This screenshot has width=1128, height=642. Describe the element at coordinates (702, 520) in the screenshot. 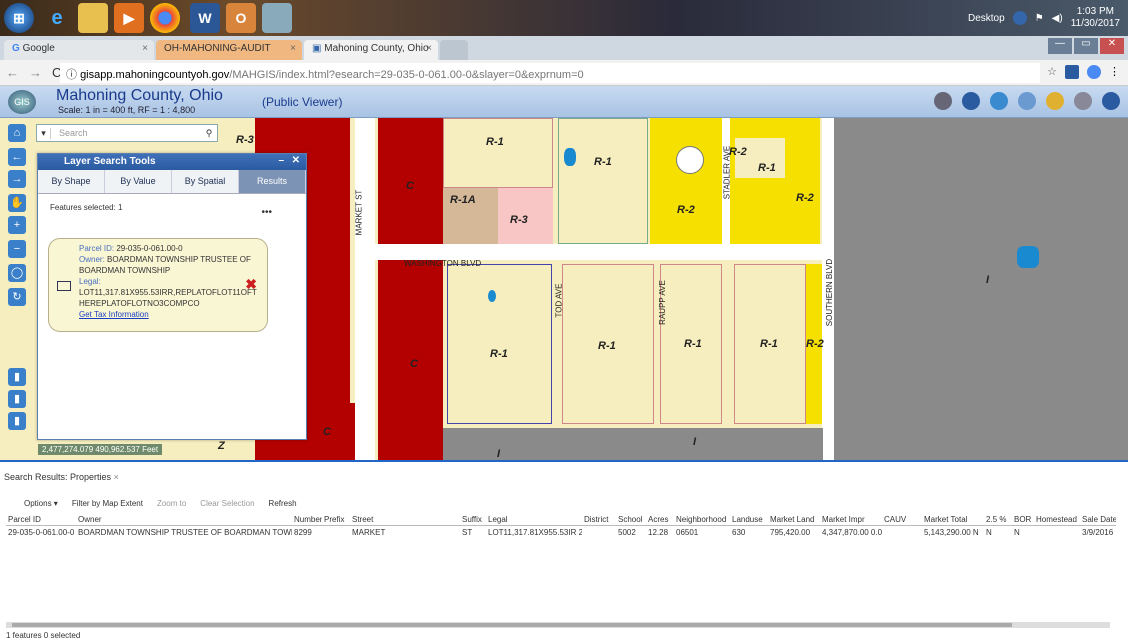

I see `column-header: Neighborhood` at that location.